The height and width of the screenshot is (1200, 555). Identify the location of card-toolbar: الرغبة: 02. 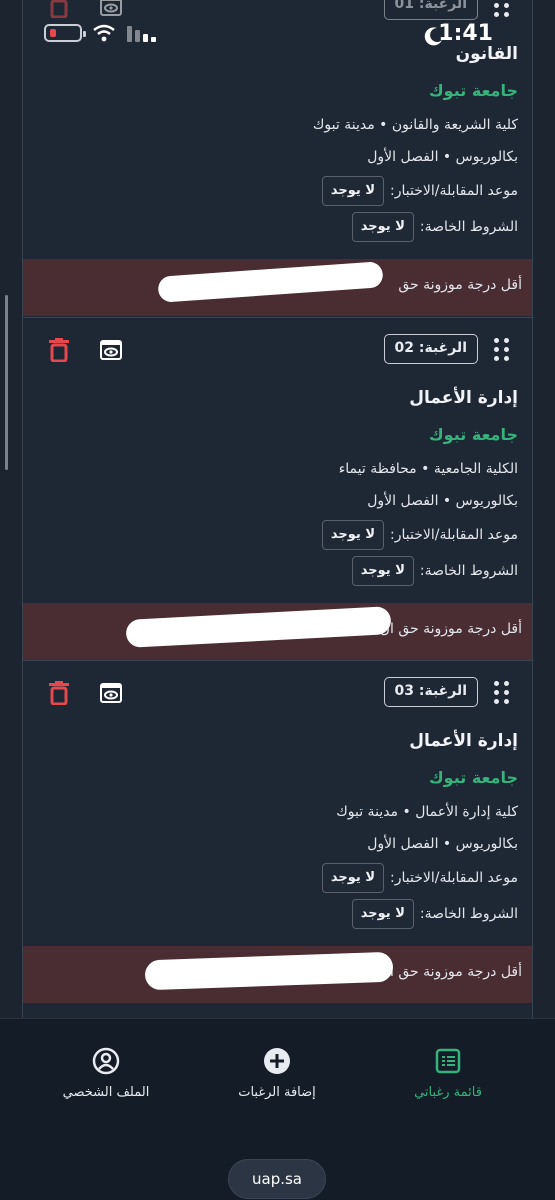
(277, 348).